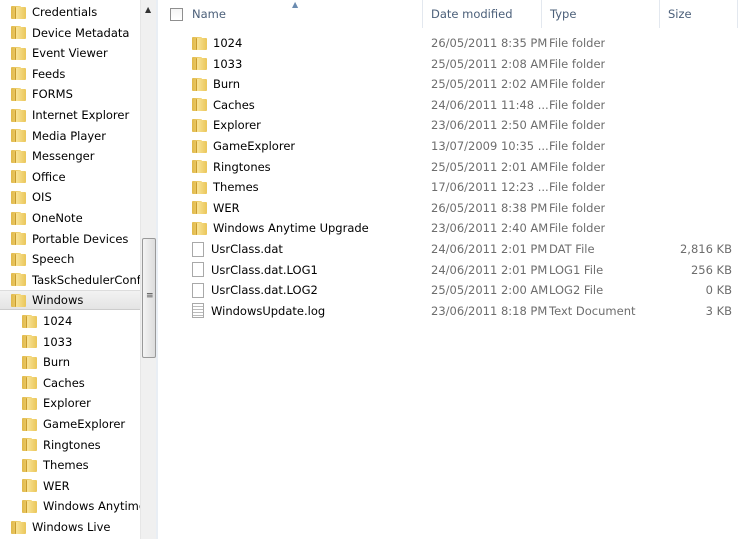  I want to click on nav-item: Speech, so click(70, 259).